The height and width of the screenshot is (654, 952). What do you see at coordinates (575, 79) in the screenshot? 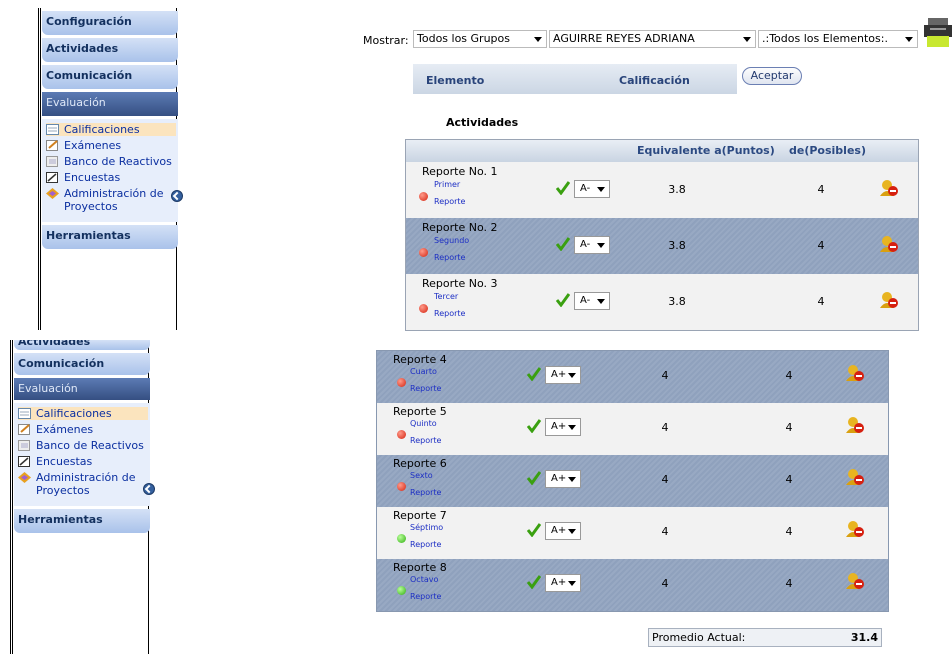
I see `filter-header-bar: Elemento Calificación` at bounding box center [575, 79].